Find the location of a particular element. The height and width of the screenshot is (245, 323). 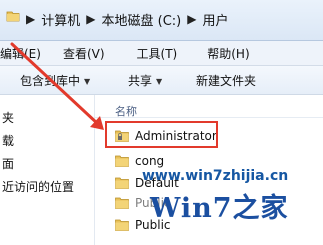

include-in-library-label: 包含到库中 is located at coordinates (50, 81).